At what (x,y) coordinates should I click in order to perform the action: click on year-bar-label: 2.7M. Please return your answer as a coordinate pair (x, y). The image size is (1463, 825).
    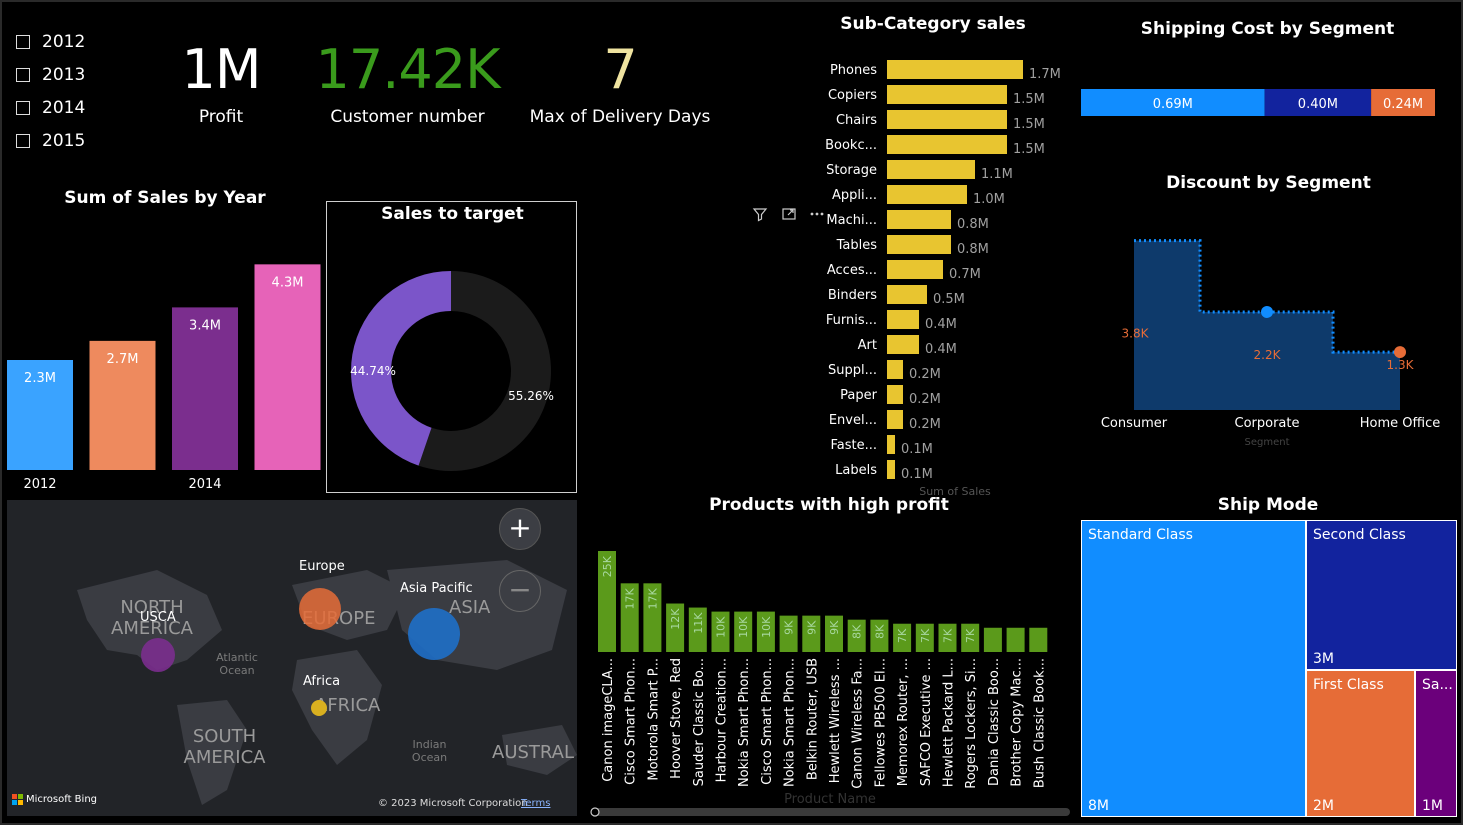
    Looking at the image, I should click on (123, 359).